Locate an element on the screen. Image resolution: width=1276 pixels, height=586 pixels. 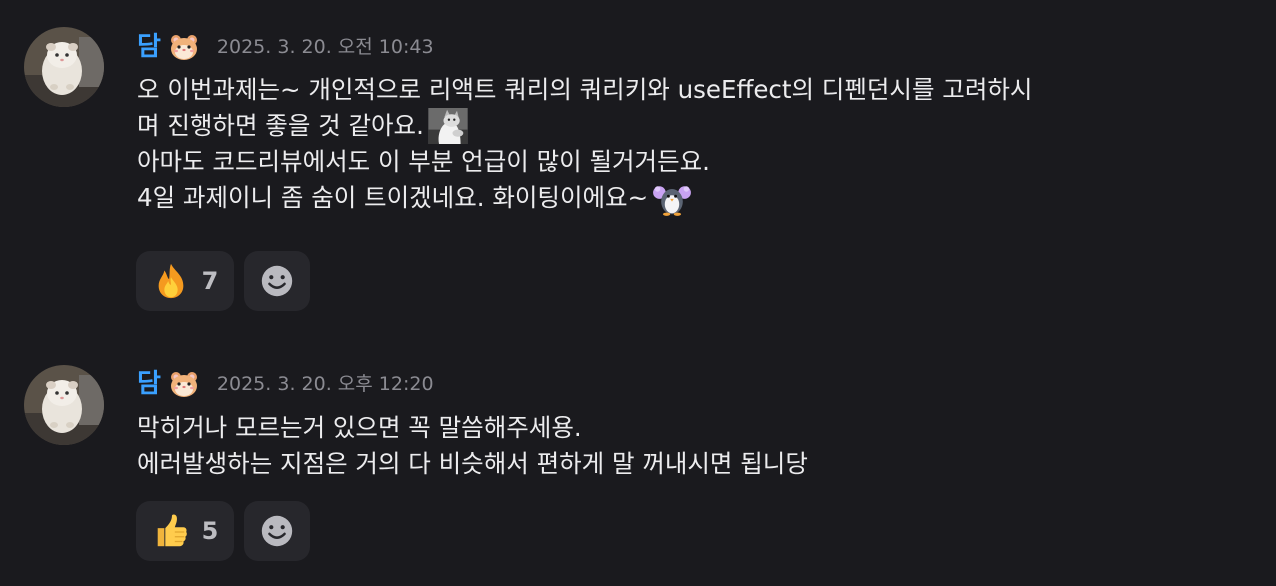
cheering-penguin-emoji-icon is located at coordinates (672, 198).